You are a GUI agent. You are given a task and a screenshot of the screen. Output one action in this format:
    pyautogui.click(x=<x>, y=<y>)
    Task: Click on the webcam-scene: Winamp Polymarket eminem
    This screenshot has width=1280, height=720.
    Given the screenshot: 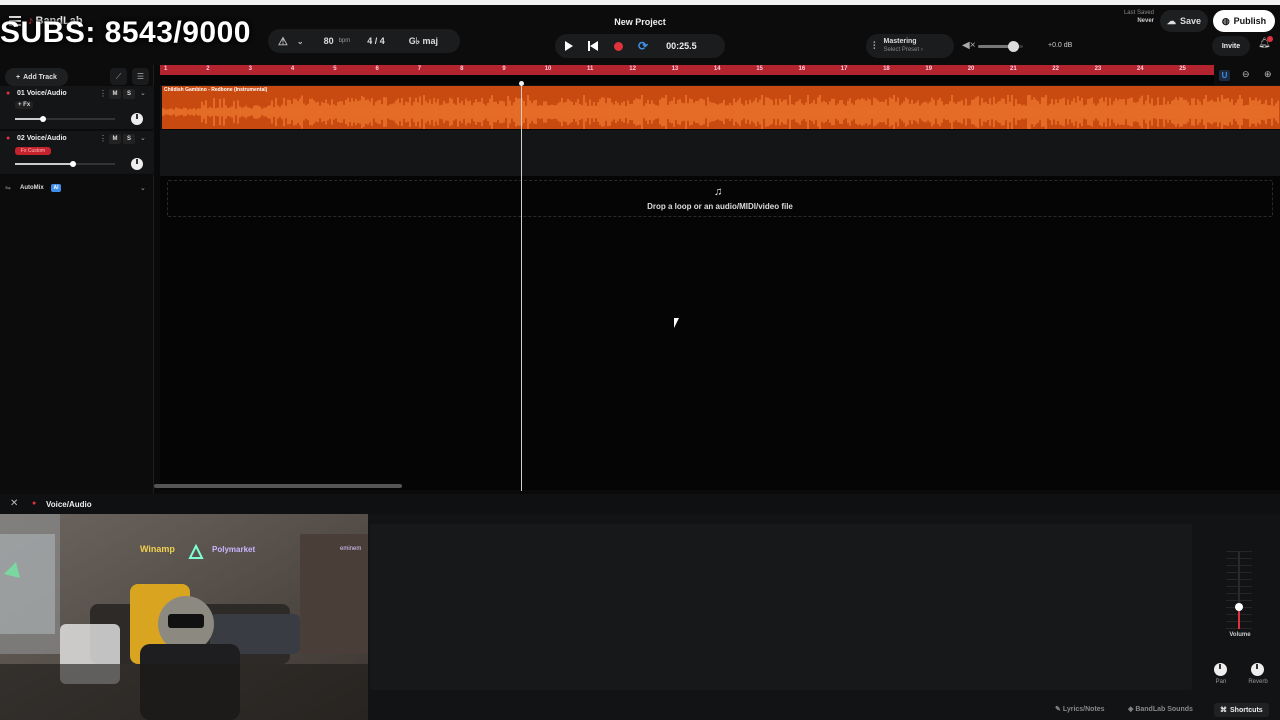 What is the action you would take?
    pyautogui.click(x=184, y=617)
    